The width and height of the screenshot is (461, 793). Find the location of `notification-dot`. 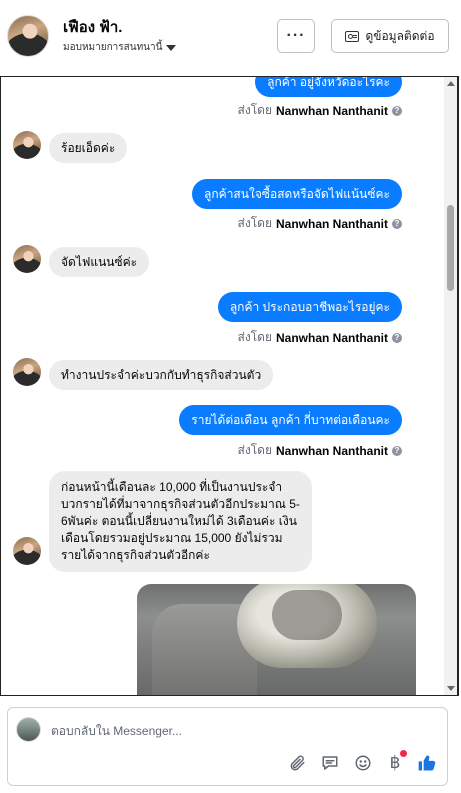

notification-dot is located at coordinates (403, 753).